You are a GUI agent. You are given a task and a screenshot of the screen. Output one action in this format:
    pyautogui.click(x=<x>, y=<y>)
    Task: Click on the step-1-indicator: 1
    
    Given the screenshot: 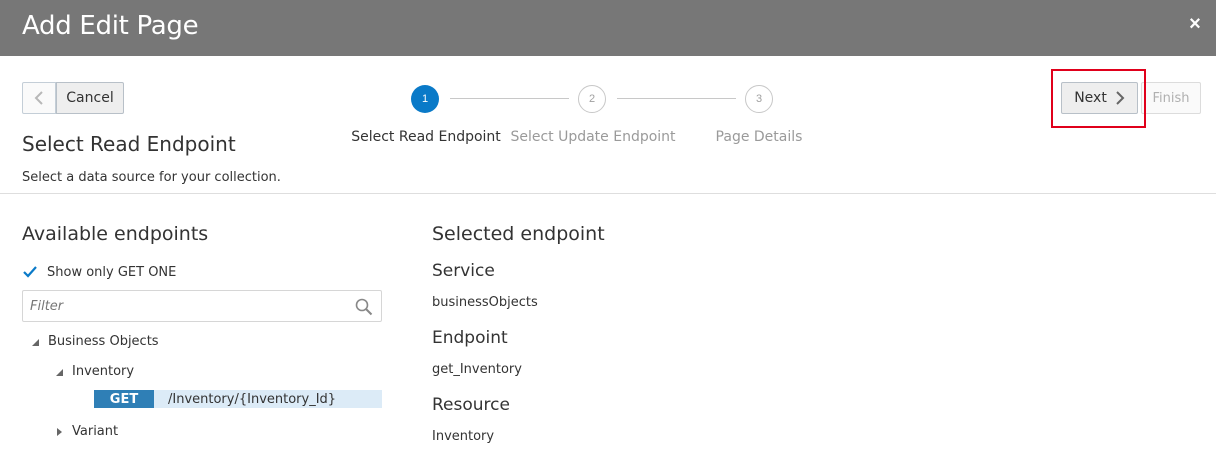 What is the action you would take?
    pyautogui.click(x=425, y=99)
    